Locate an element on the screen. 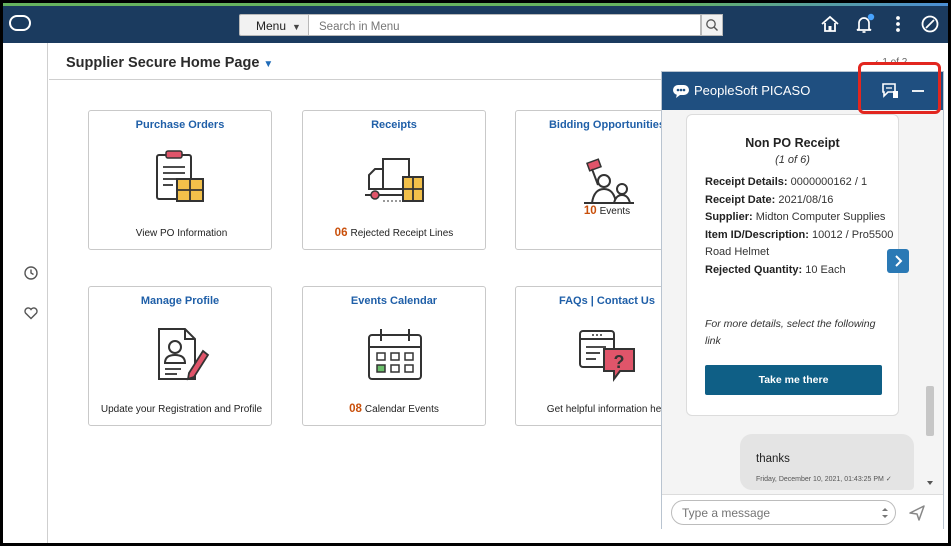  page-title: Supplier Secure Home Page is located at coordinates (163, 63).